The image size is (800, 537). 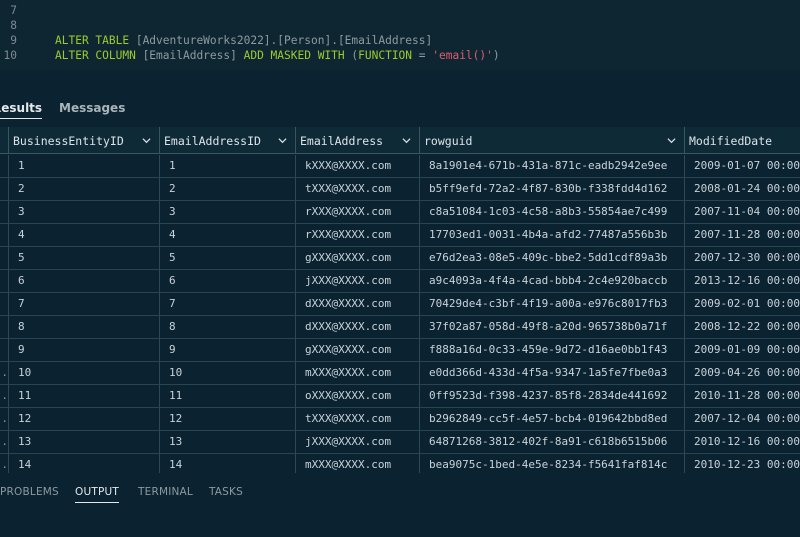 I want to click on column-header-businessentityid: BusinessEntityID, so click(x=84, y=140).